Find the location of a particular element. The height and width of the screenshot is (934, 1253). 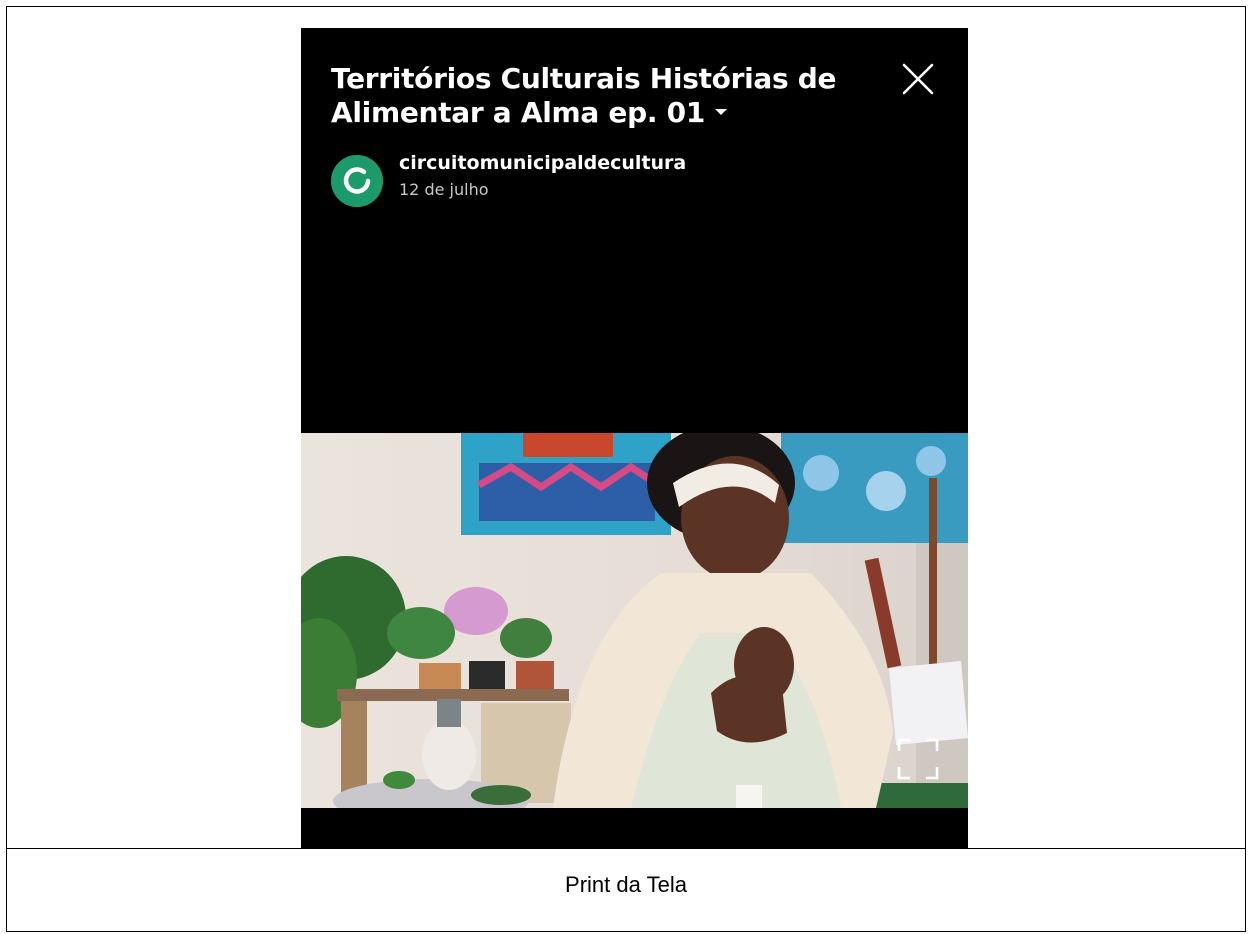

channel-name: circuitomunicipaldecultura is located at coordinates (542, 163).